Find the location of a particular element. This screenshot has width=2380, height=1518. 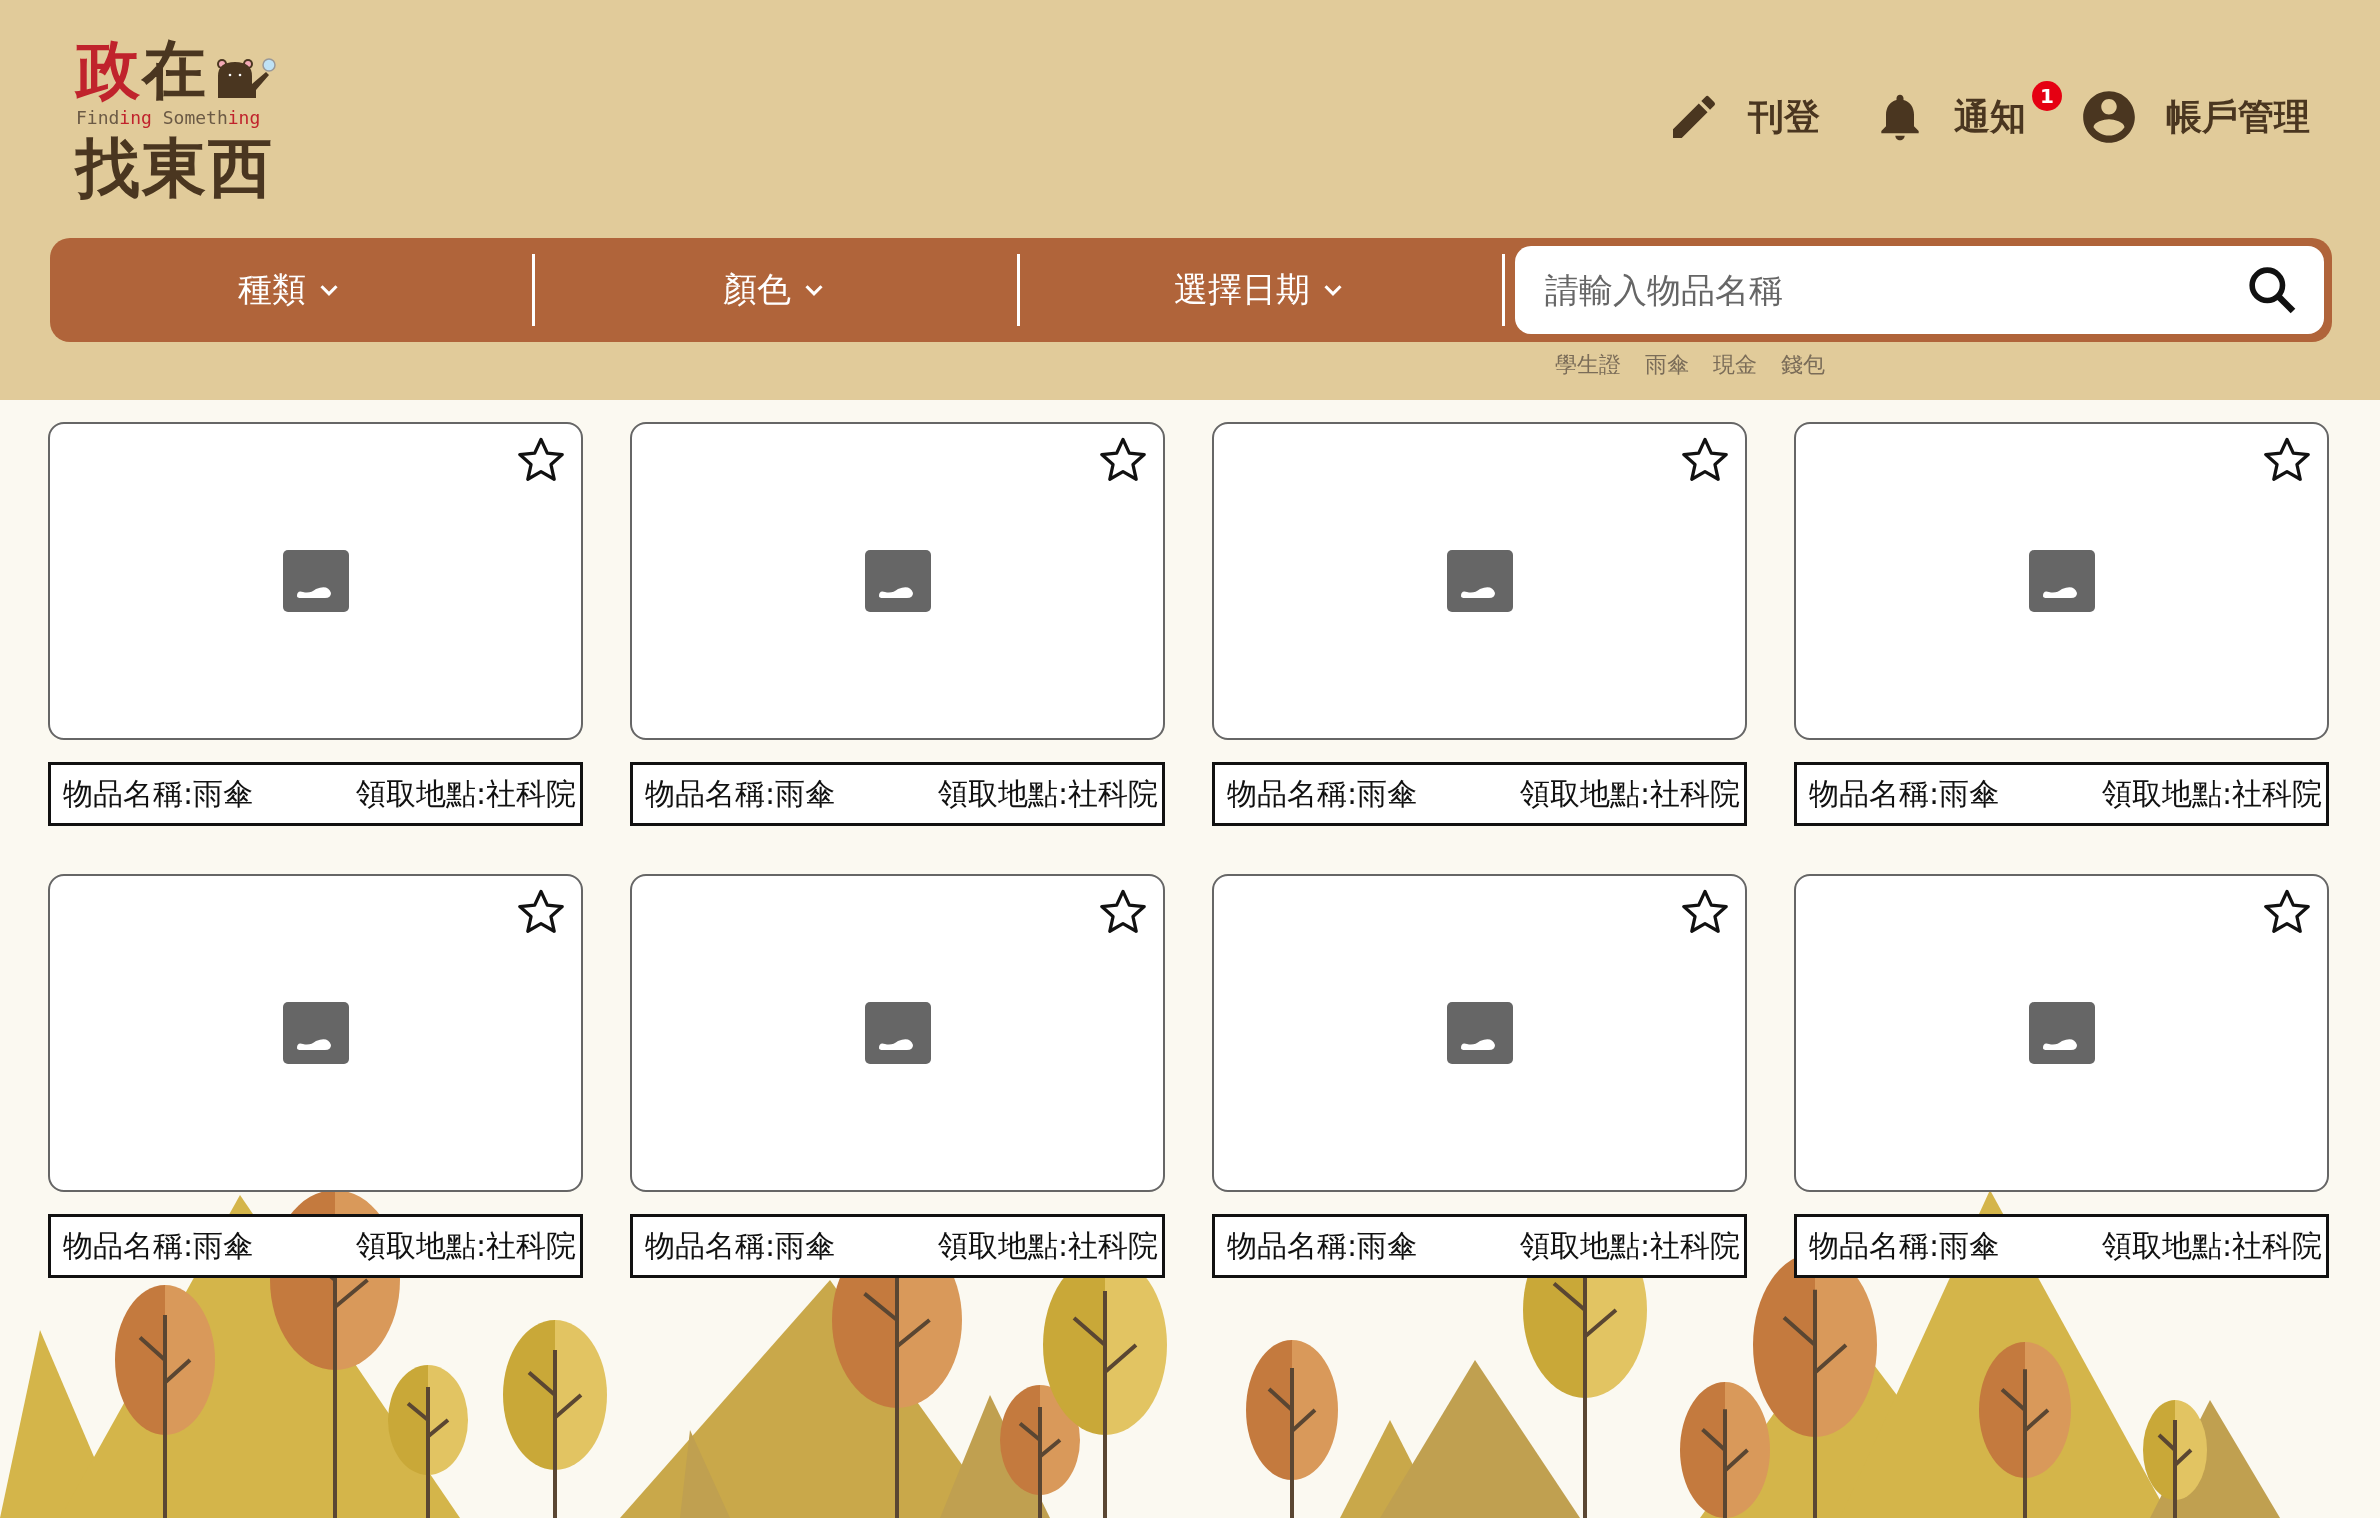

search-field: 請輸入物品名稱 is located at coordinates (1919, 290).